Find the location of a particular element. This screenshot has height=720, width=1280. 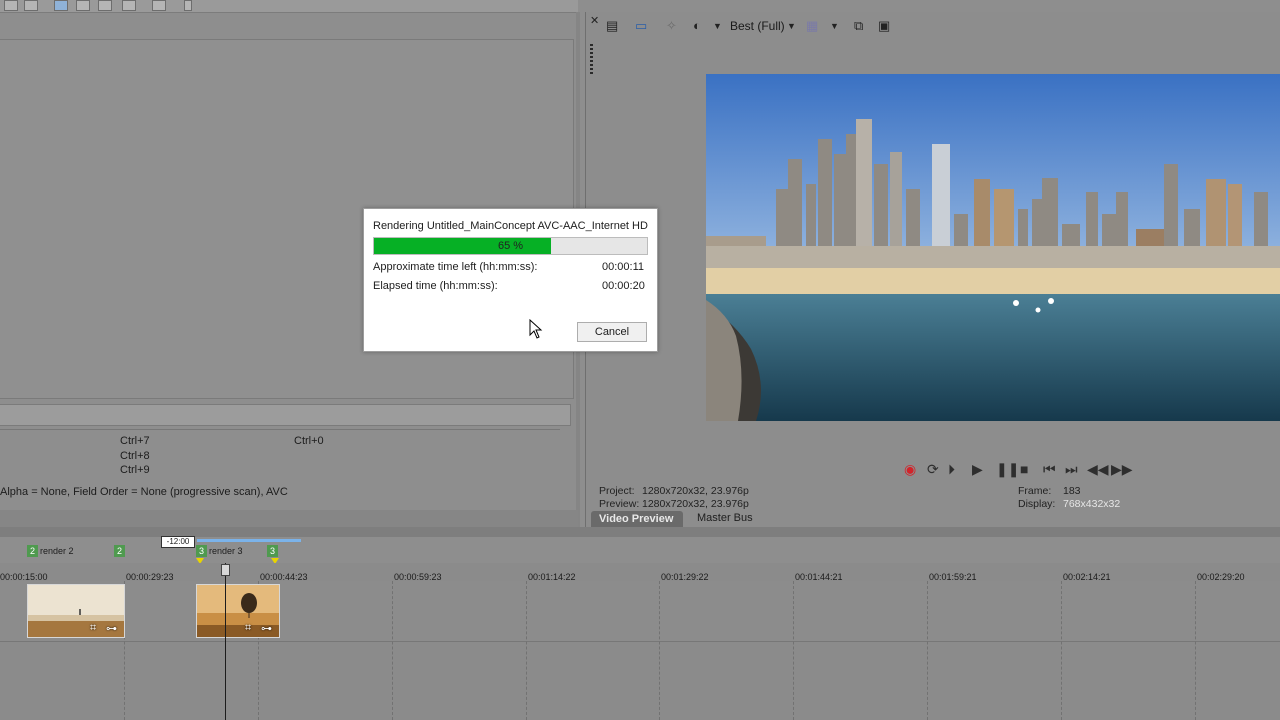

left-panel-tabbar is located at coordinates (289, 519).